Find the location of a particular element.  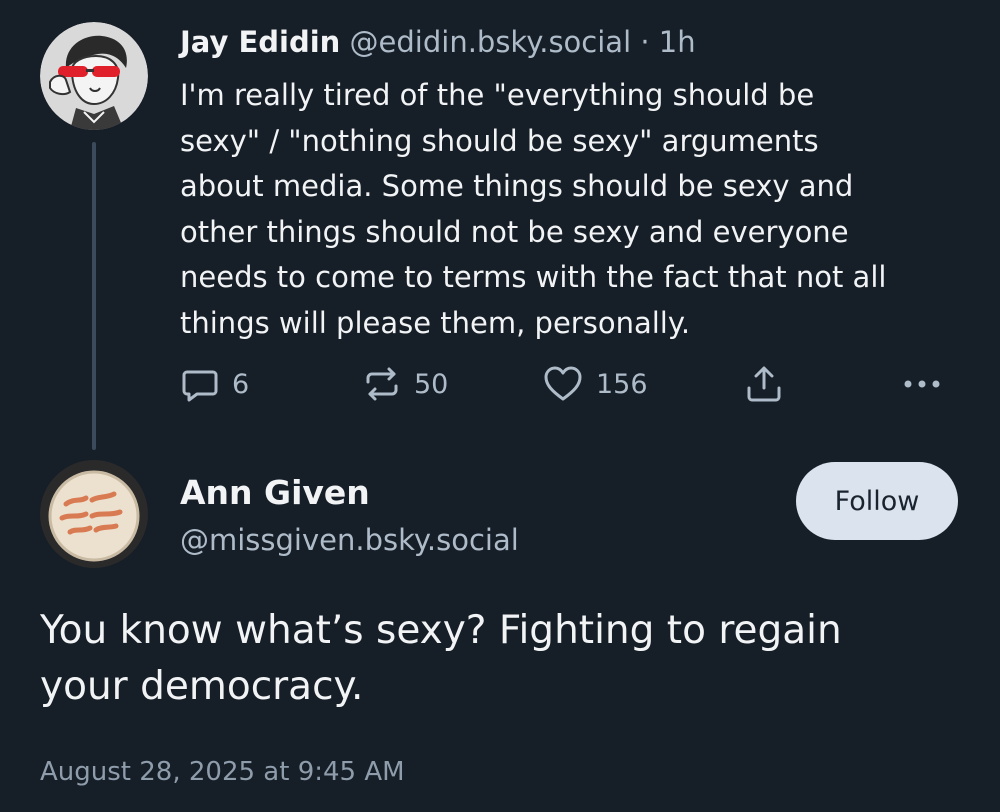

more-options-icon is located at coordinates (922, 384).